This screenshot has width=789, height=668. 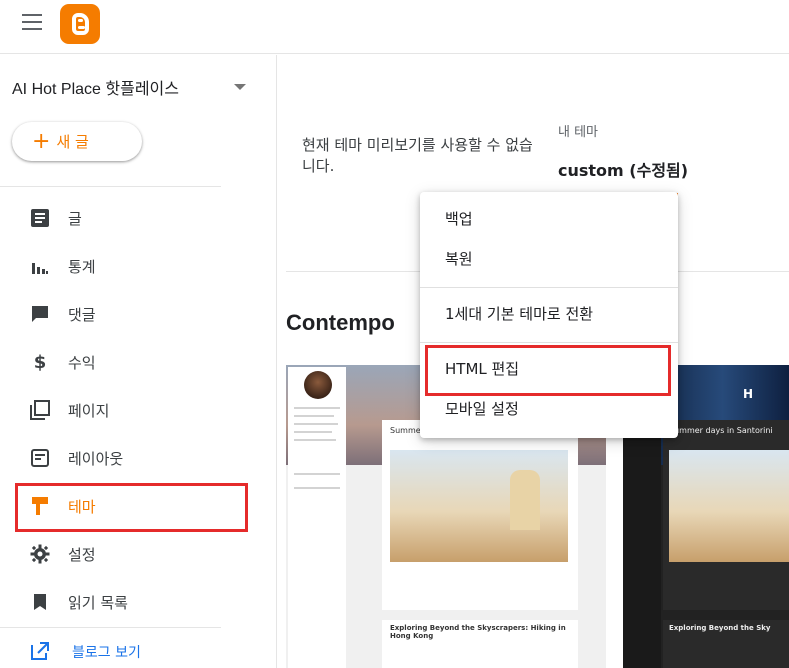 I want to click on theme-section-title: Contempo, so click(x=340, y=322).